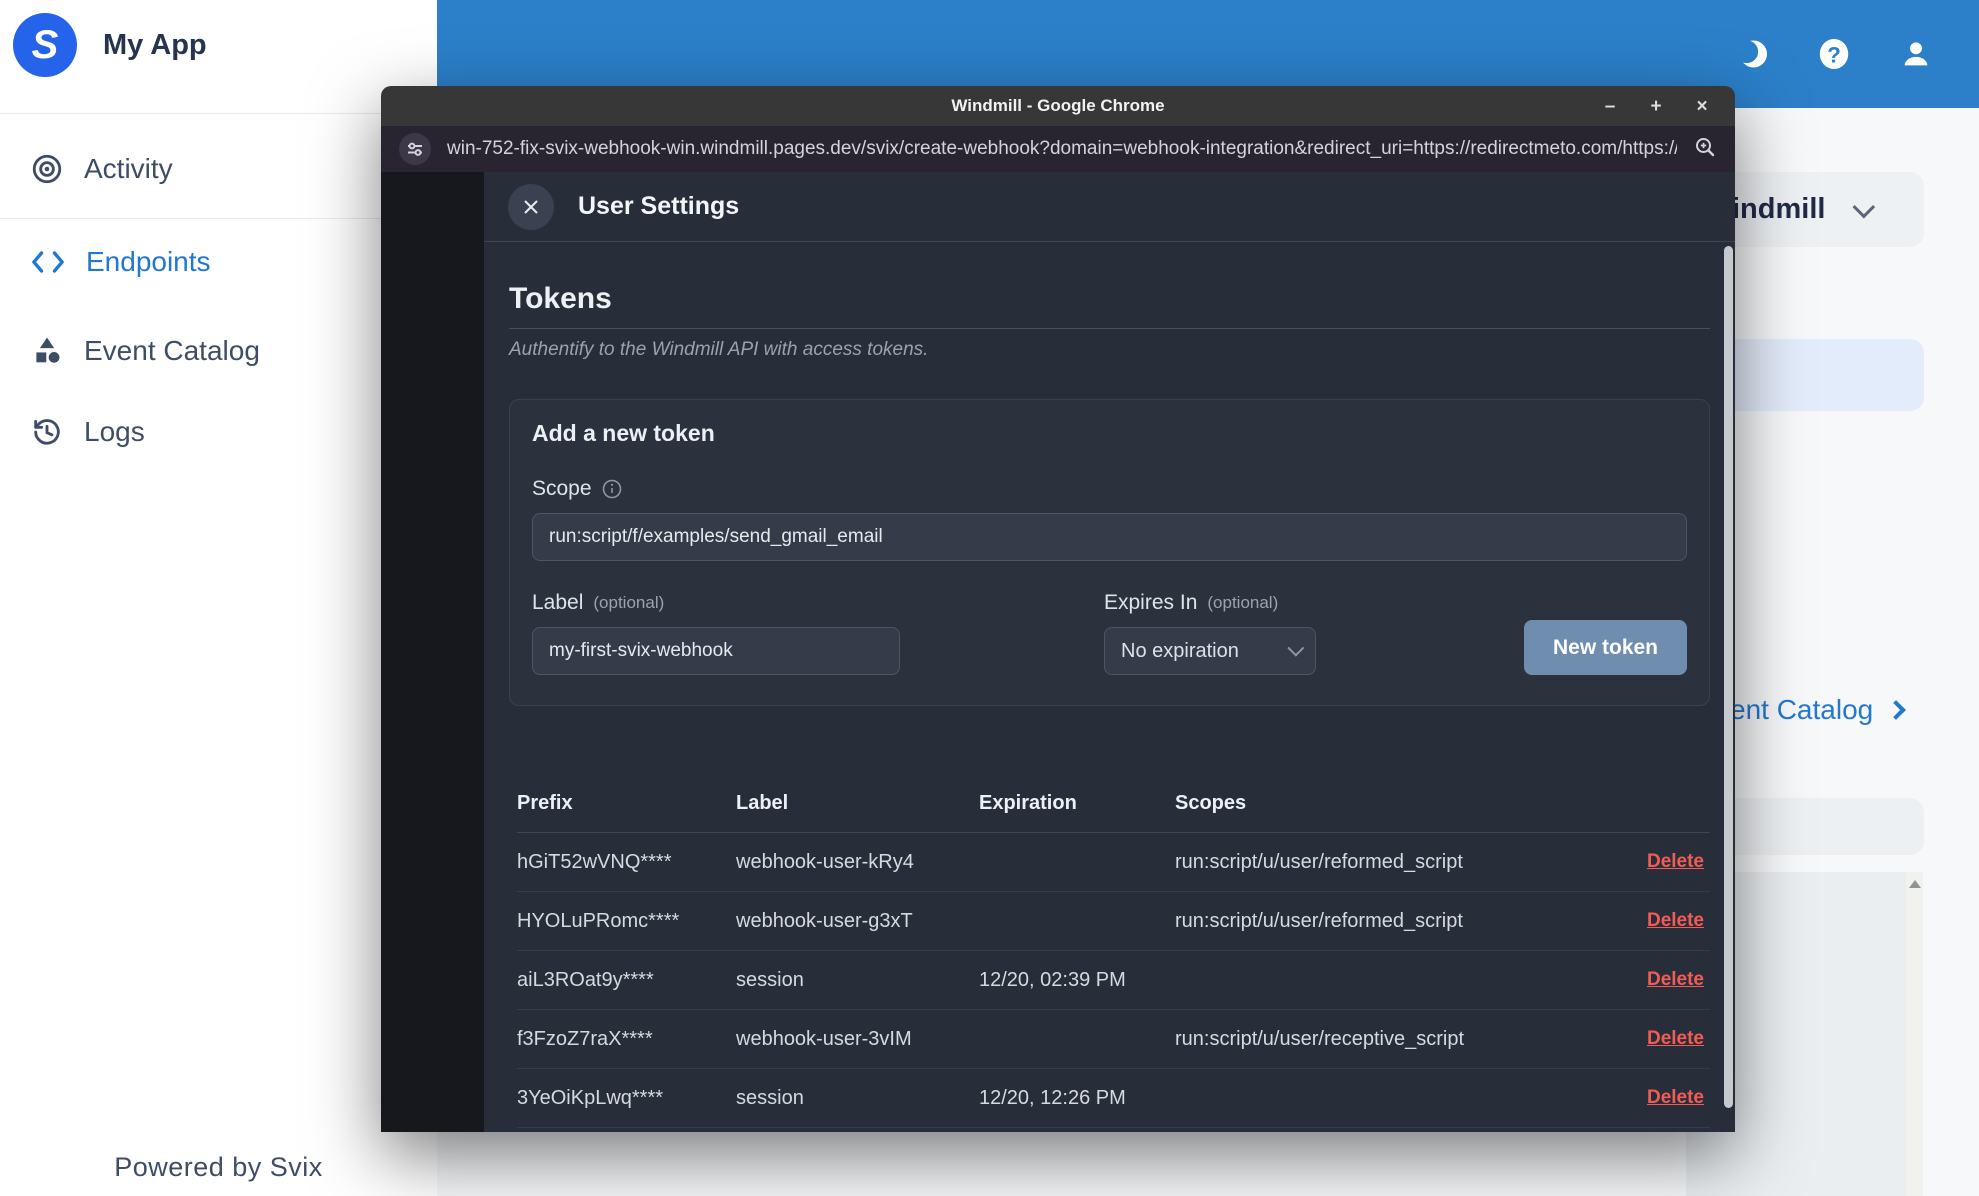 This screenshot has height=1196, width=1979. What do you see at coordinates (1191, 602) in the screenshot?
I see `expires-label: Expires In (optional)` at bounding box center [1191, 602].